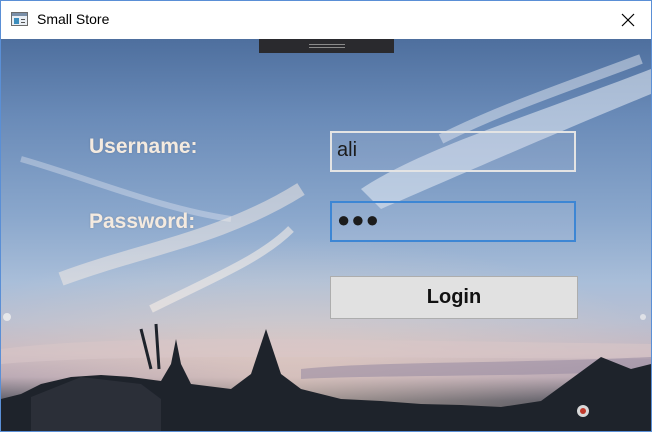 This screenshot has width=652, height=432. Describe the element at coordinates (142, 221) in the screenshot. I see `password-label: Password:` at that location.